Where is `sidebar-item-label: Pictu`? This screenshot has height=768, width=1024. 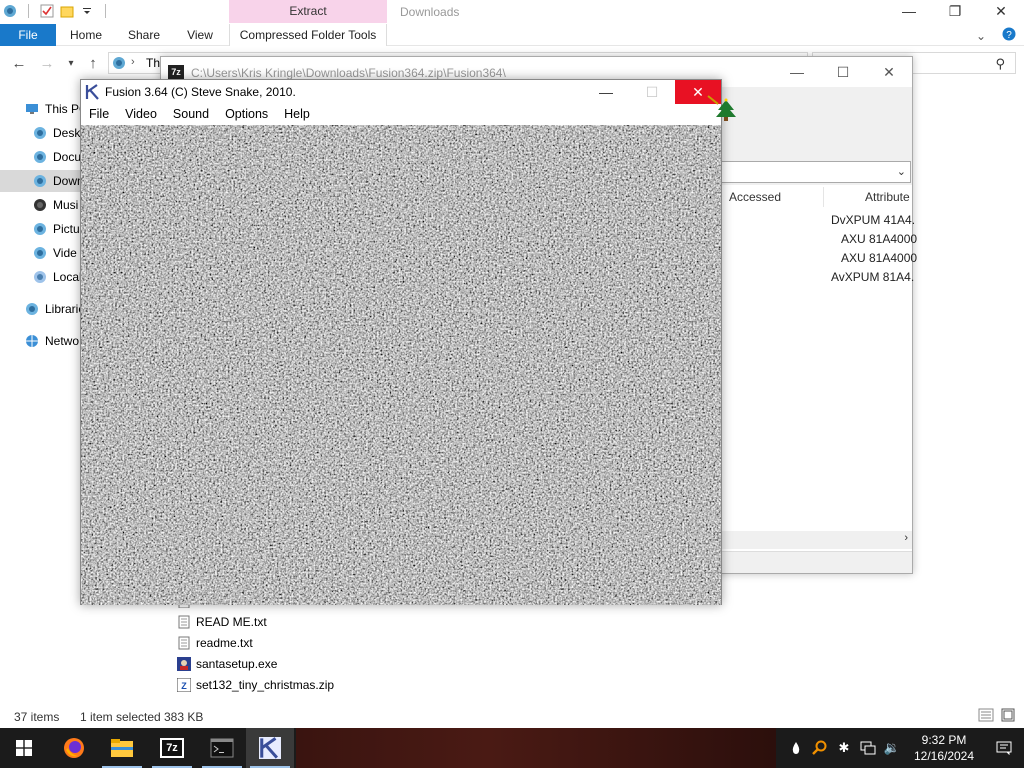 sidebar-item-label: Pictu is located at coordinates (66, 229).